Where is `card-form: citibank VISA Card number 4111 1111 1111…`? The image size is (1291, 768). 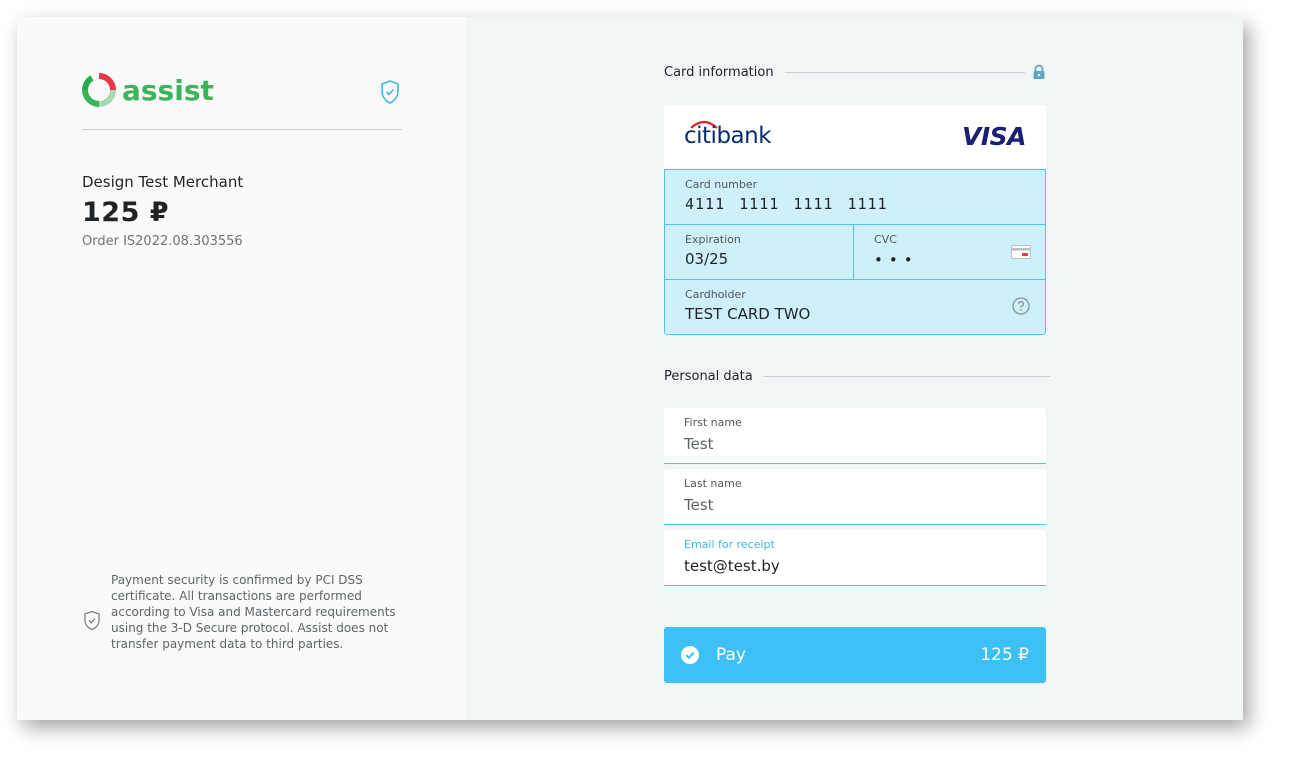 card-form: citibank VISA Card number 4111 1111 1111… is located at coordinates (855, 220).